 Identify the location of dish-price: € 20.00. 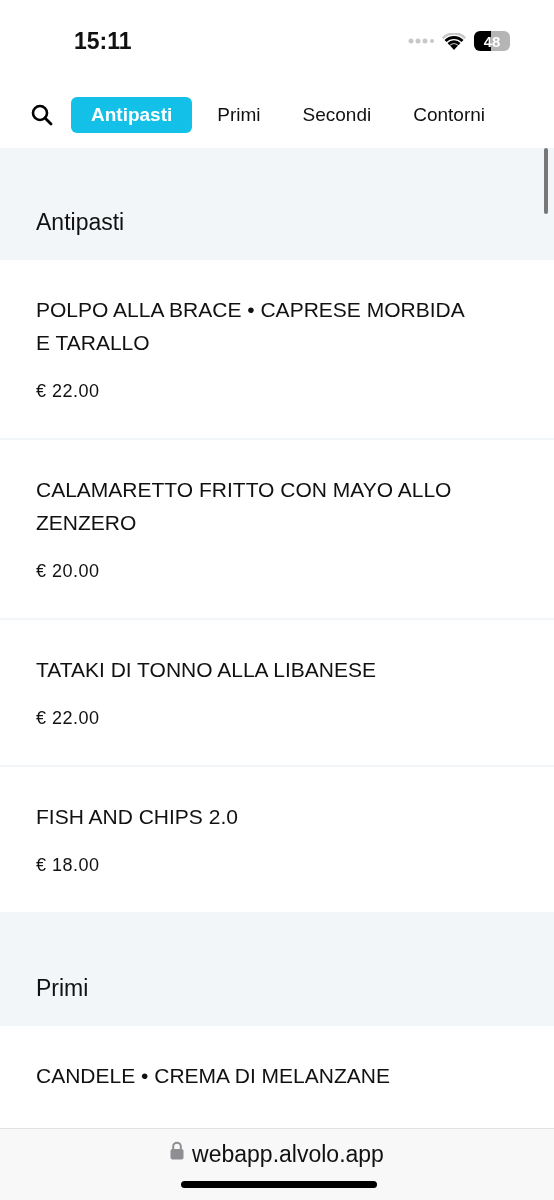
(68, 571).